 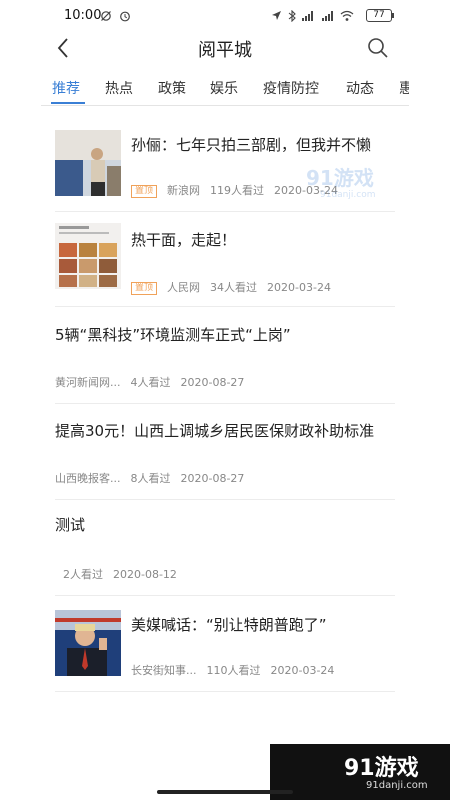 What do you see at coordinates (225, 48) in the screenshot?
I see `app-header: 阅平城` at bounding box center [225, 48].